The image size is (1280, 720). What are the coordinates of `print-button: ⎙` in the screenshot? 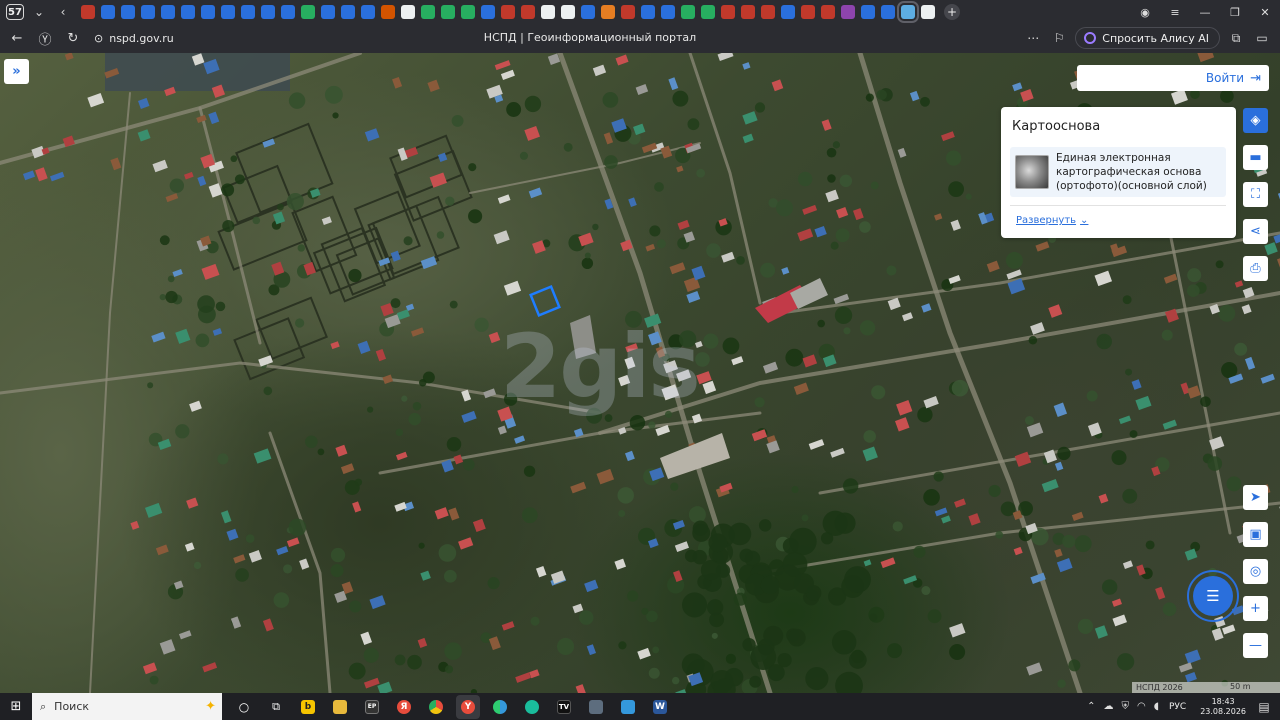 It's located at (1255, 268).